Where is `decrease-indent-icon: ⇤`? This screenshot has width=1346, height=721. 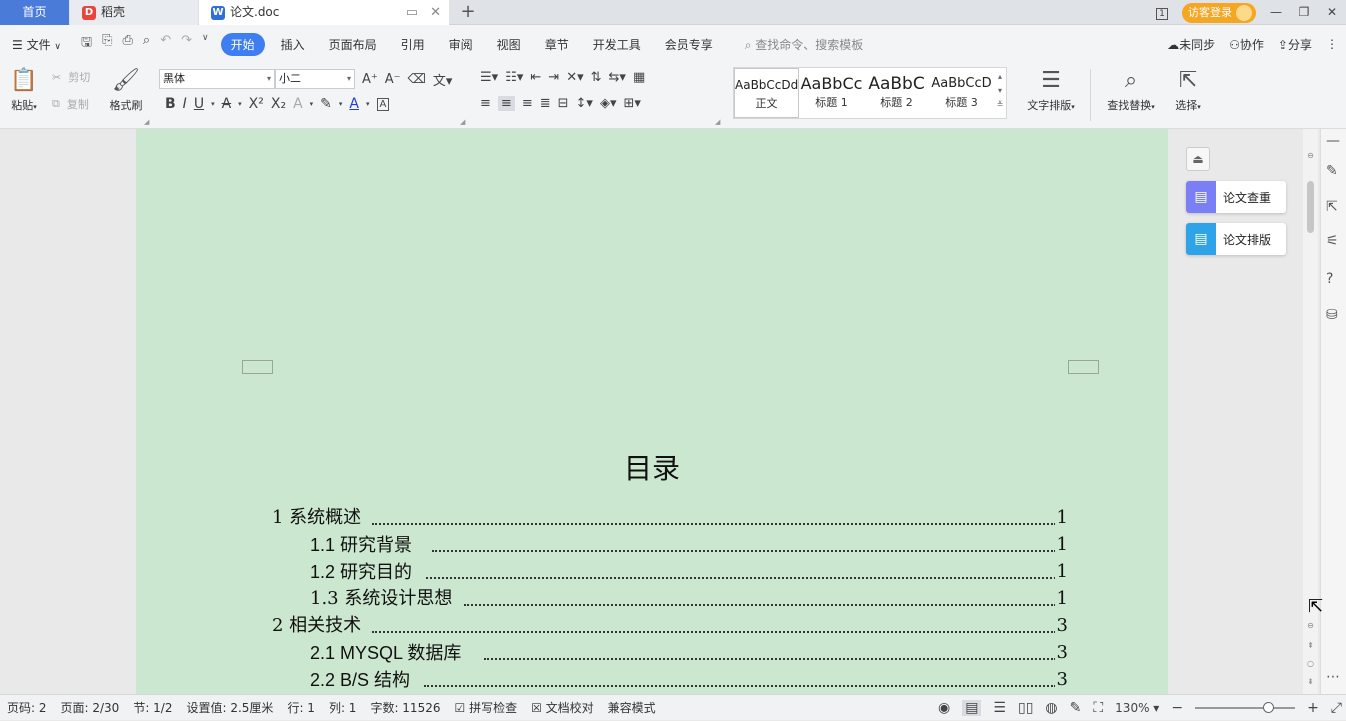
decrease-indent-icon: ⇤ is located at coordinates (535, 77).